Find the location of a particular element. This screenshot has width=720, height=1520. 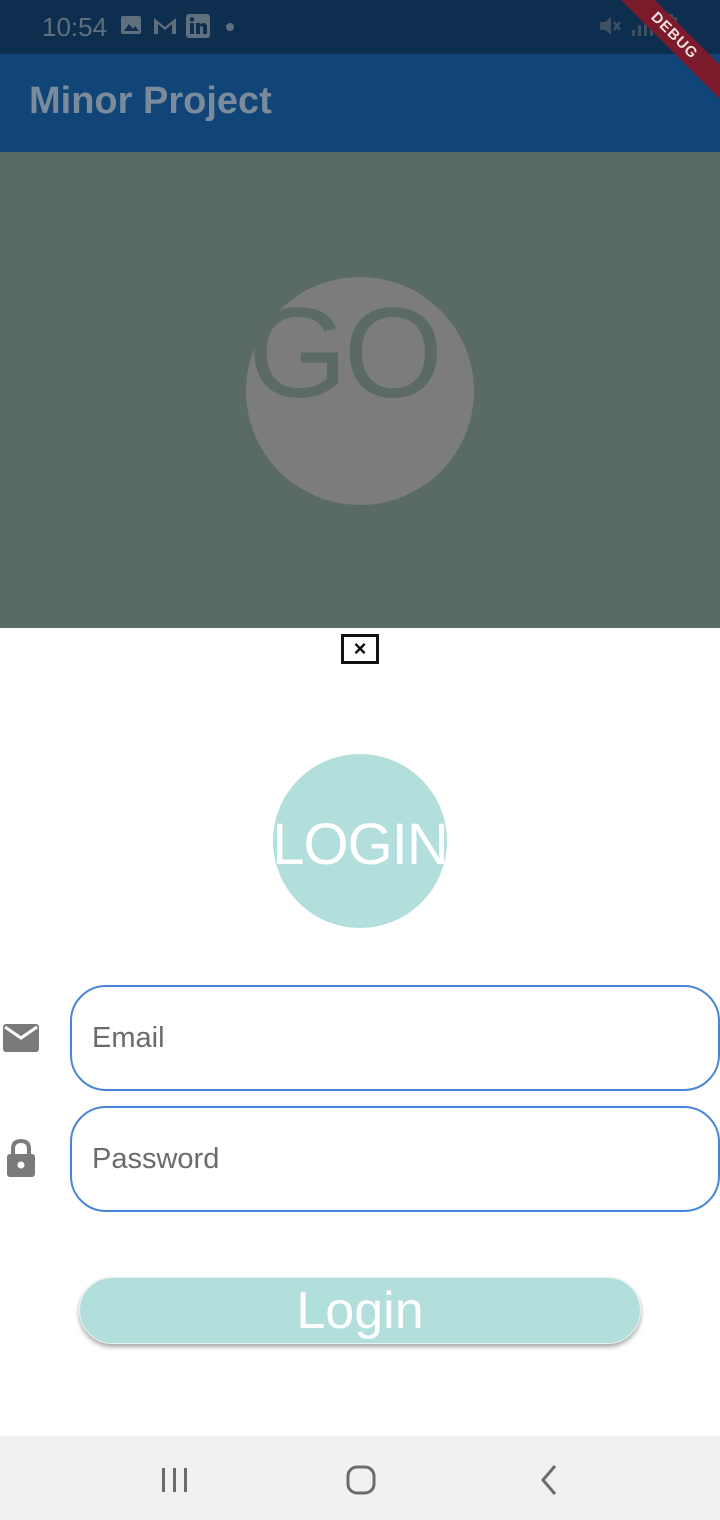

login-badge-label: LOGIN is located at coordinates (360, 844).